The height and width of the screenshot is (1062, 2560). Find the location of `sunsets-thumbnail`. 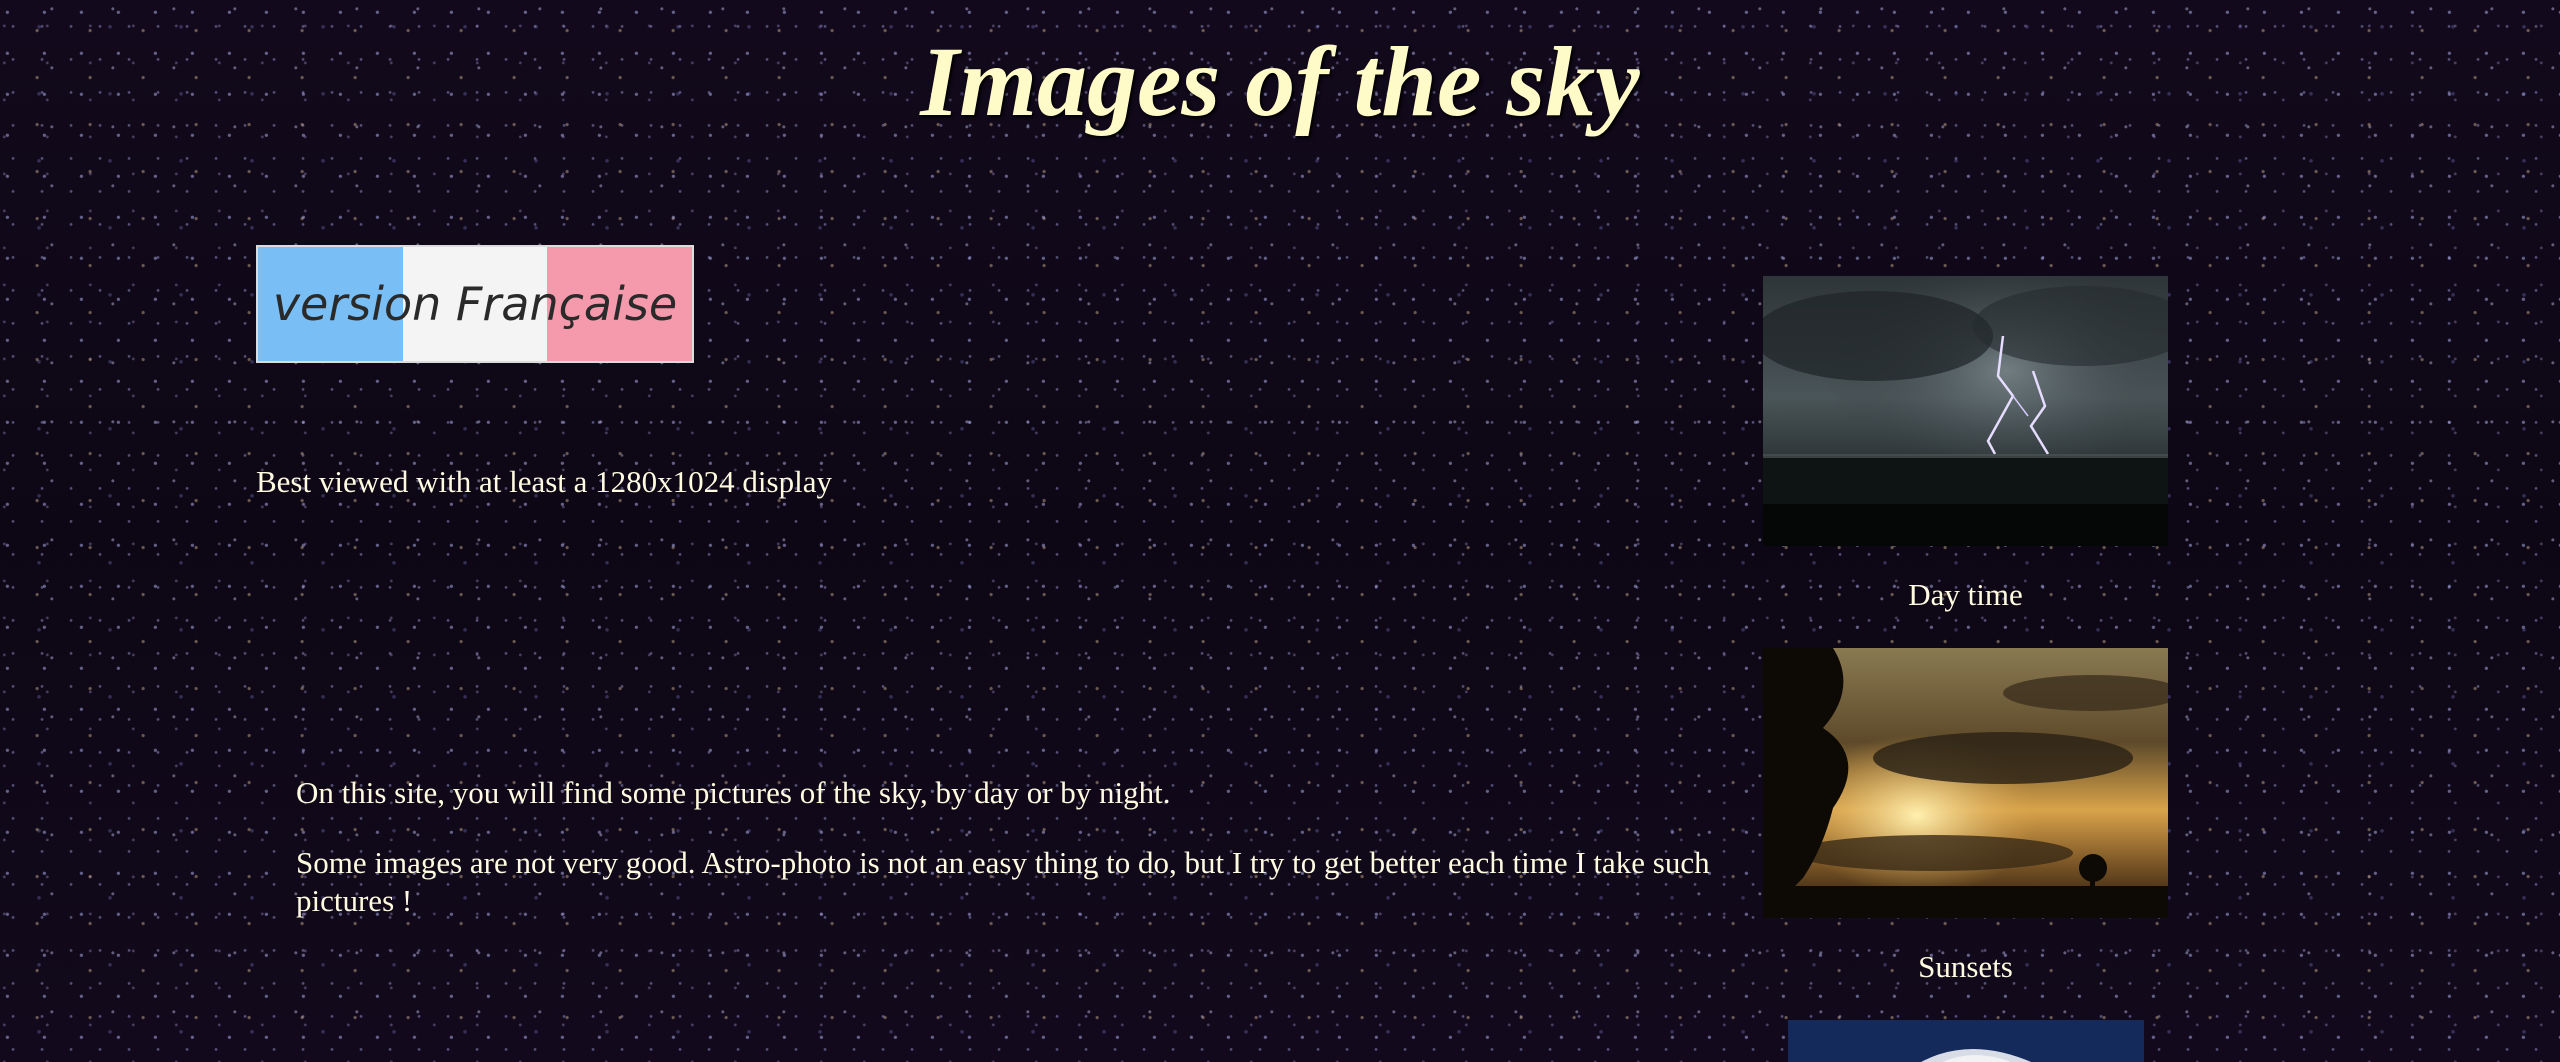

sunsets-thumbnail is located at coordinates (1965, 783).